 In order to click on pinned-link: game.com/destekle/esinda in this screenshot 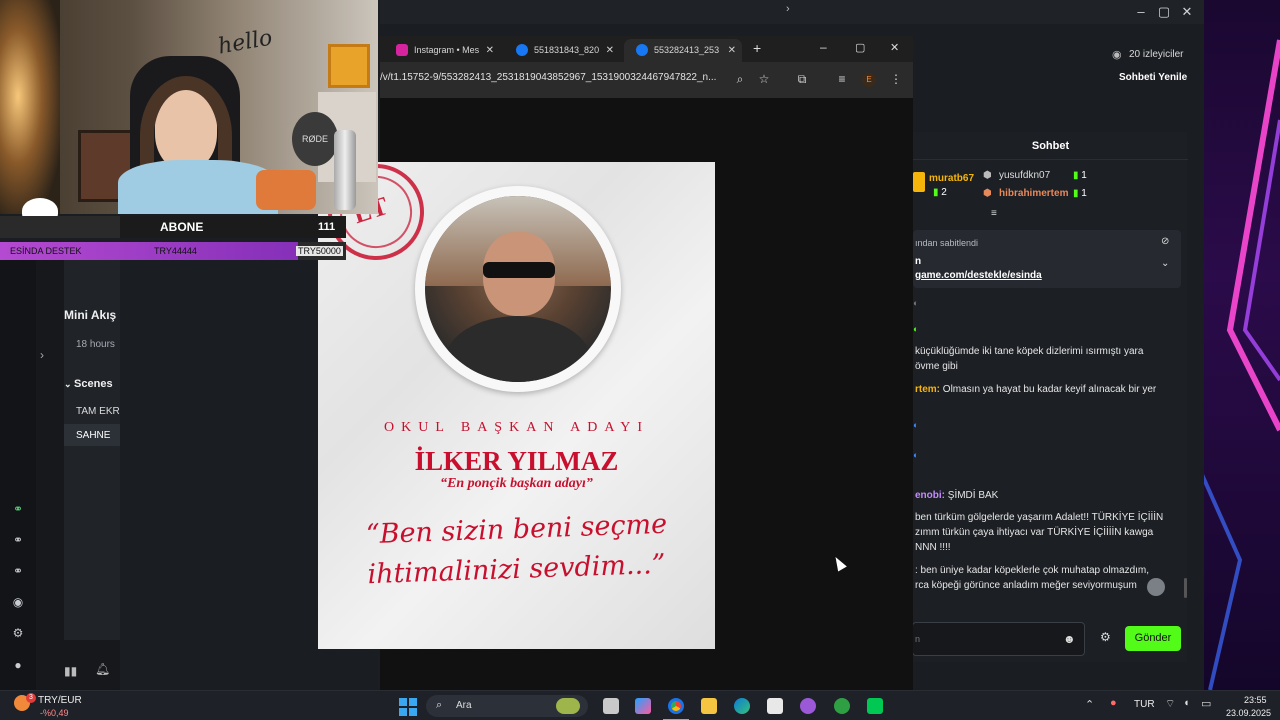, I will do `click(978, 275)`.